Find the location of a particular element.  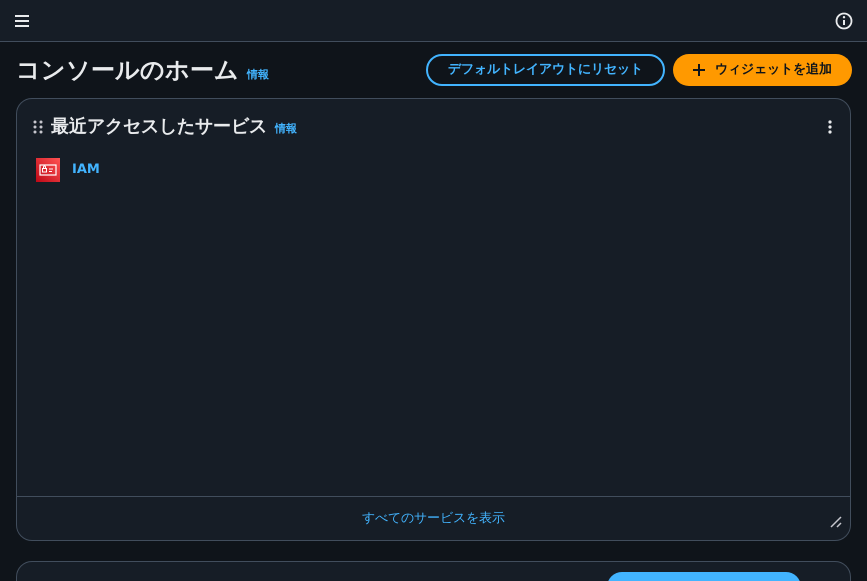

drag-handle-icon is located at coordinates (38, 126).